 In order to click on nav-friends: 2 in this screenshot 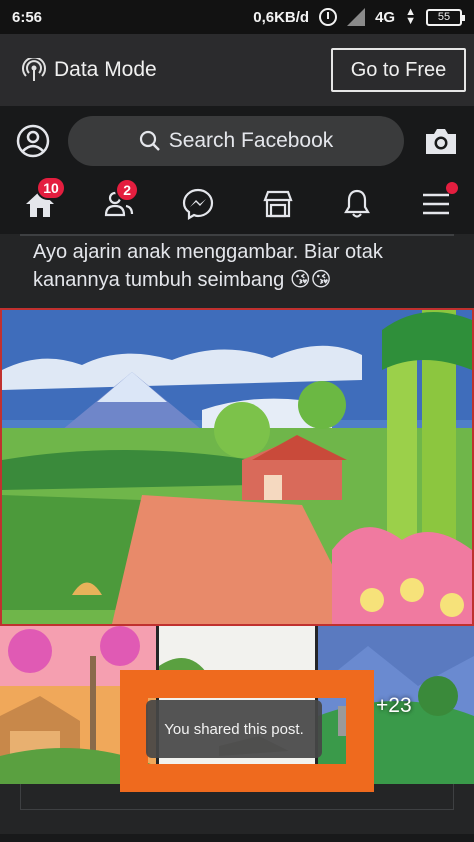, I will do `click(120, 200)`.